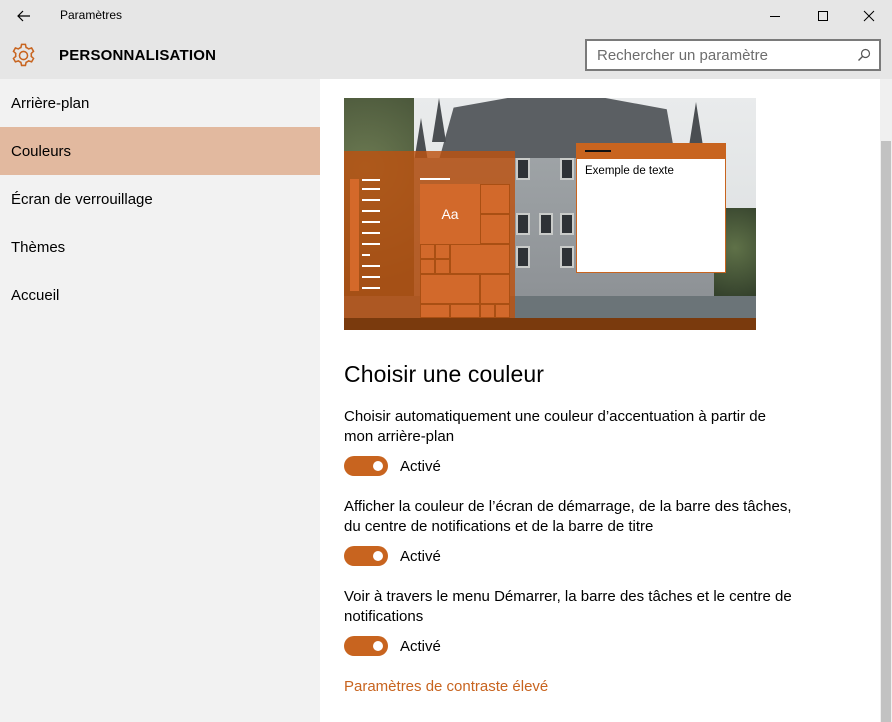 The height and width of the screenshot is (722, 892). Describe the element at coordinates (864, 55) in the screenshot. I see `search-icon` at that location.